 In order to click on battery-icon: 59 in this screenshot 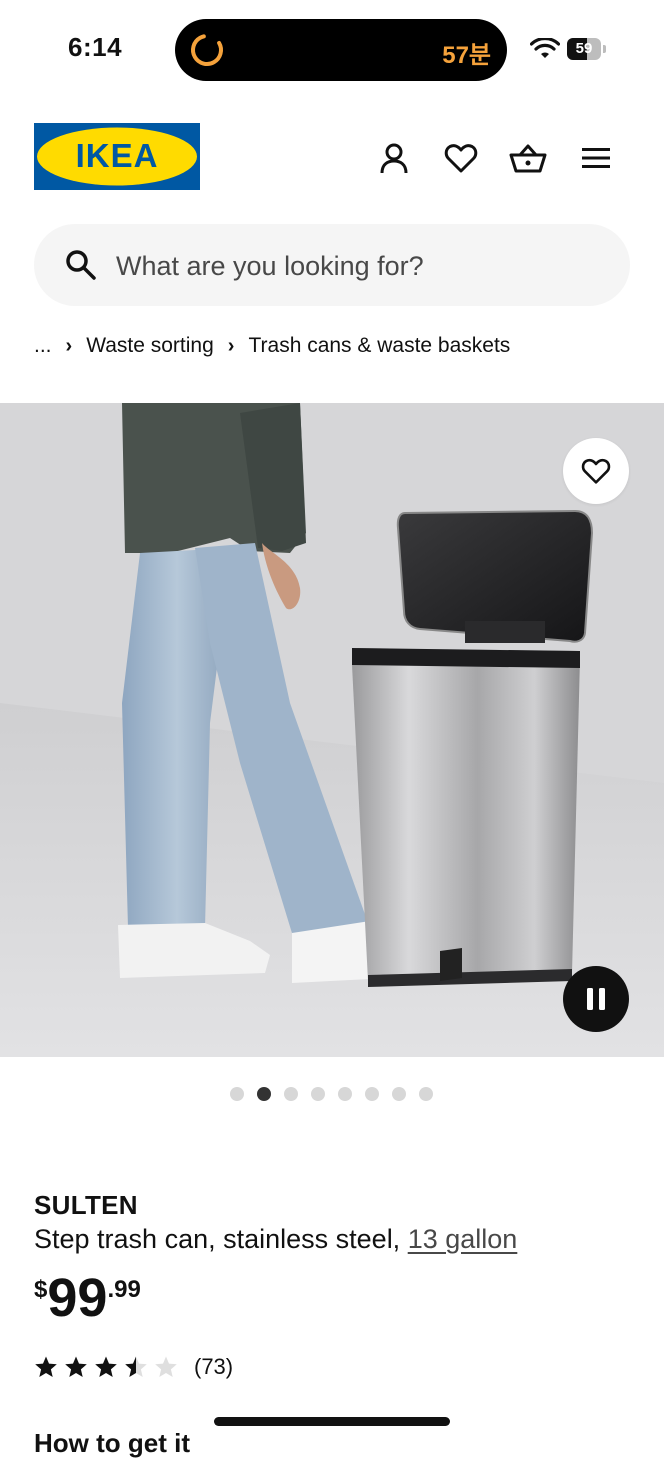, I will do `click(587, 49)`.